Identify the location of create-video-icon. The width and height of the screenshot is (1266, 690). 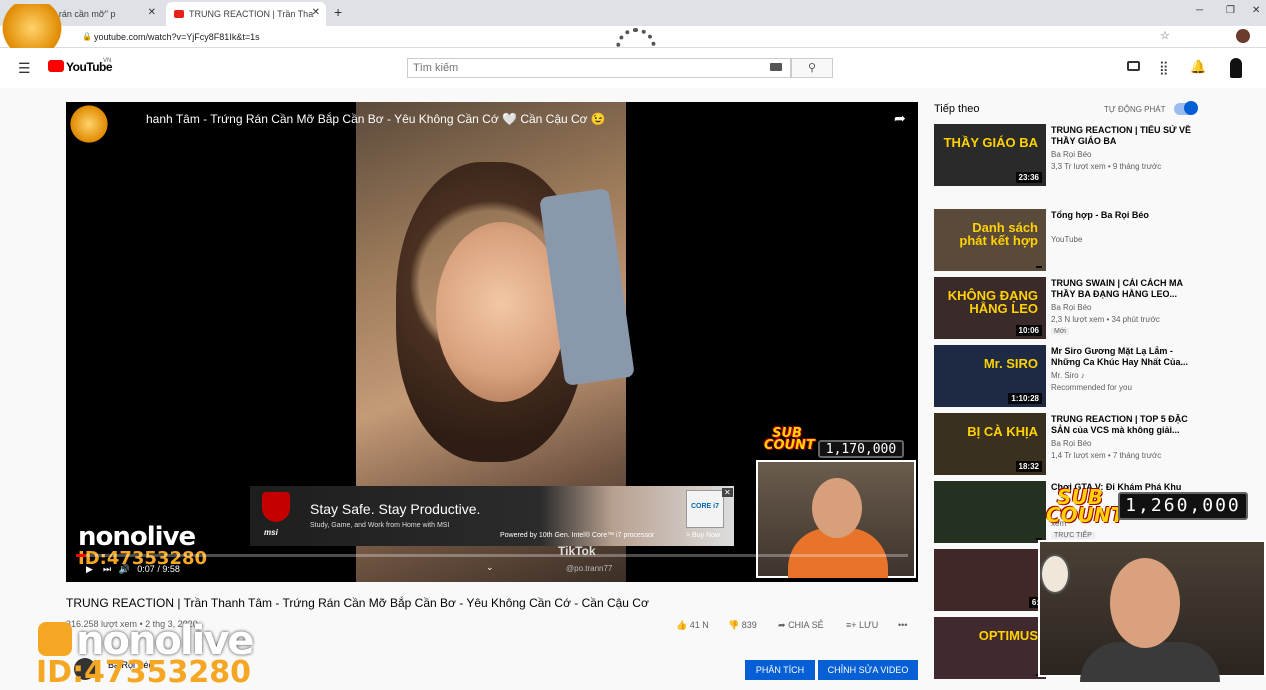
(1133, 66).